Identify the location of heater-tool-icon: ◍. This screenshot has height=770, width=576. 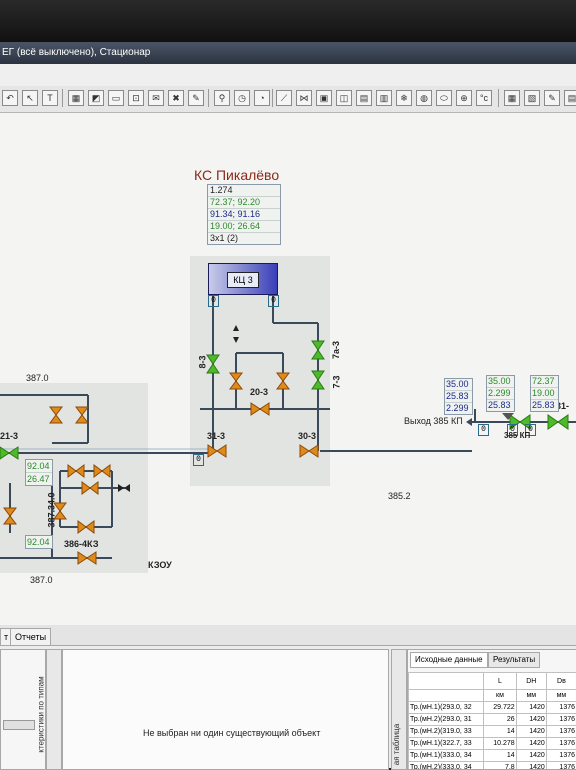
(424, 98).